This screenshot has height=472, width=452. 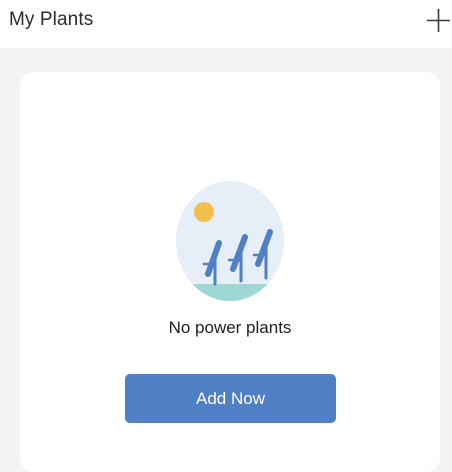 I want to click on solar-panels-illustration, so click(x=230, y=241).